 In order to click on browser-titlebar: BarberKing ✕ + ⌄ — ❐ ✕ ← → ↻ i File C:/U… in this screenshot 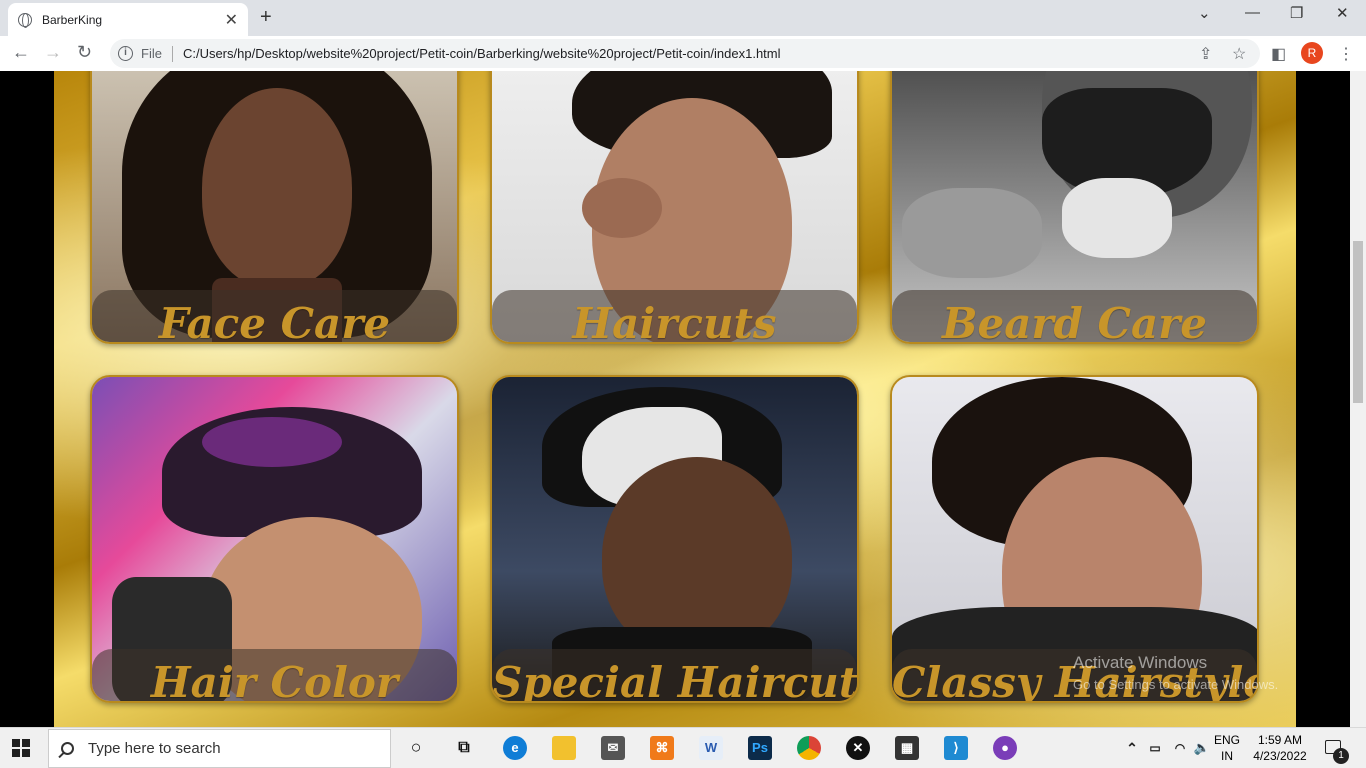, I will do `click(683, 35)`.